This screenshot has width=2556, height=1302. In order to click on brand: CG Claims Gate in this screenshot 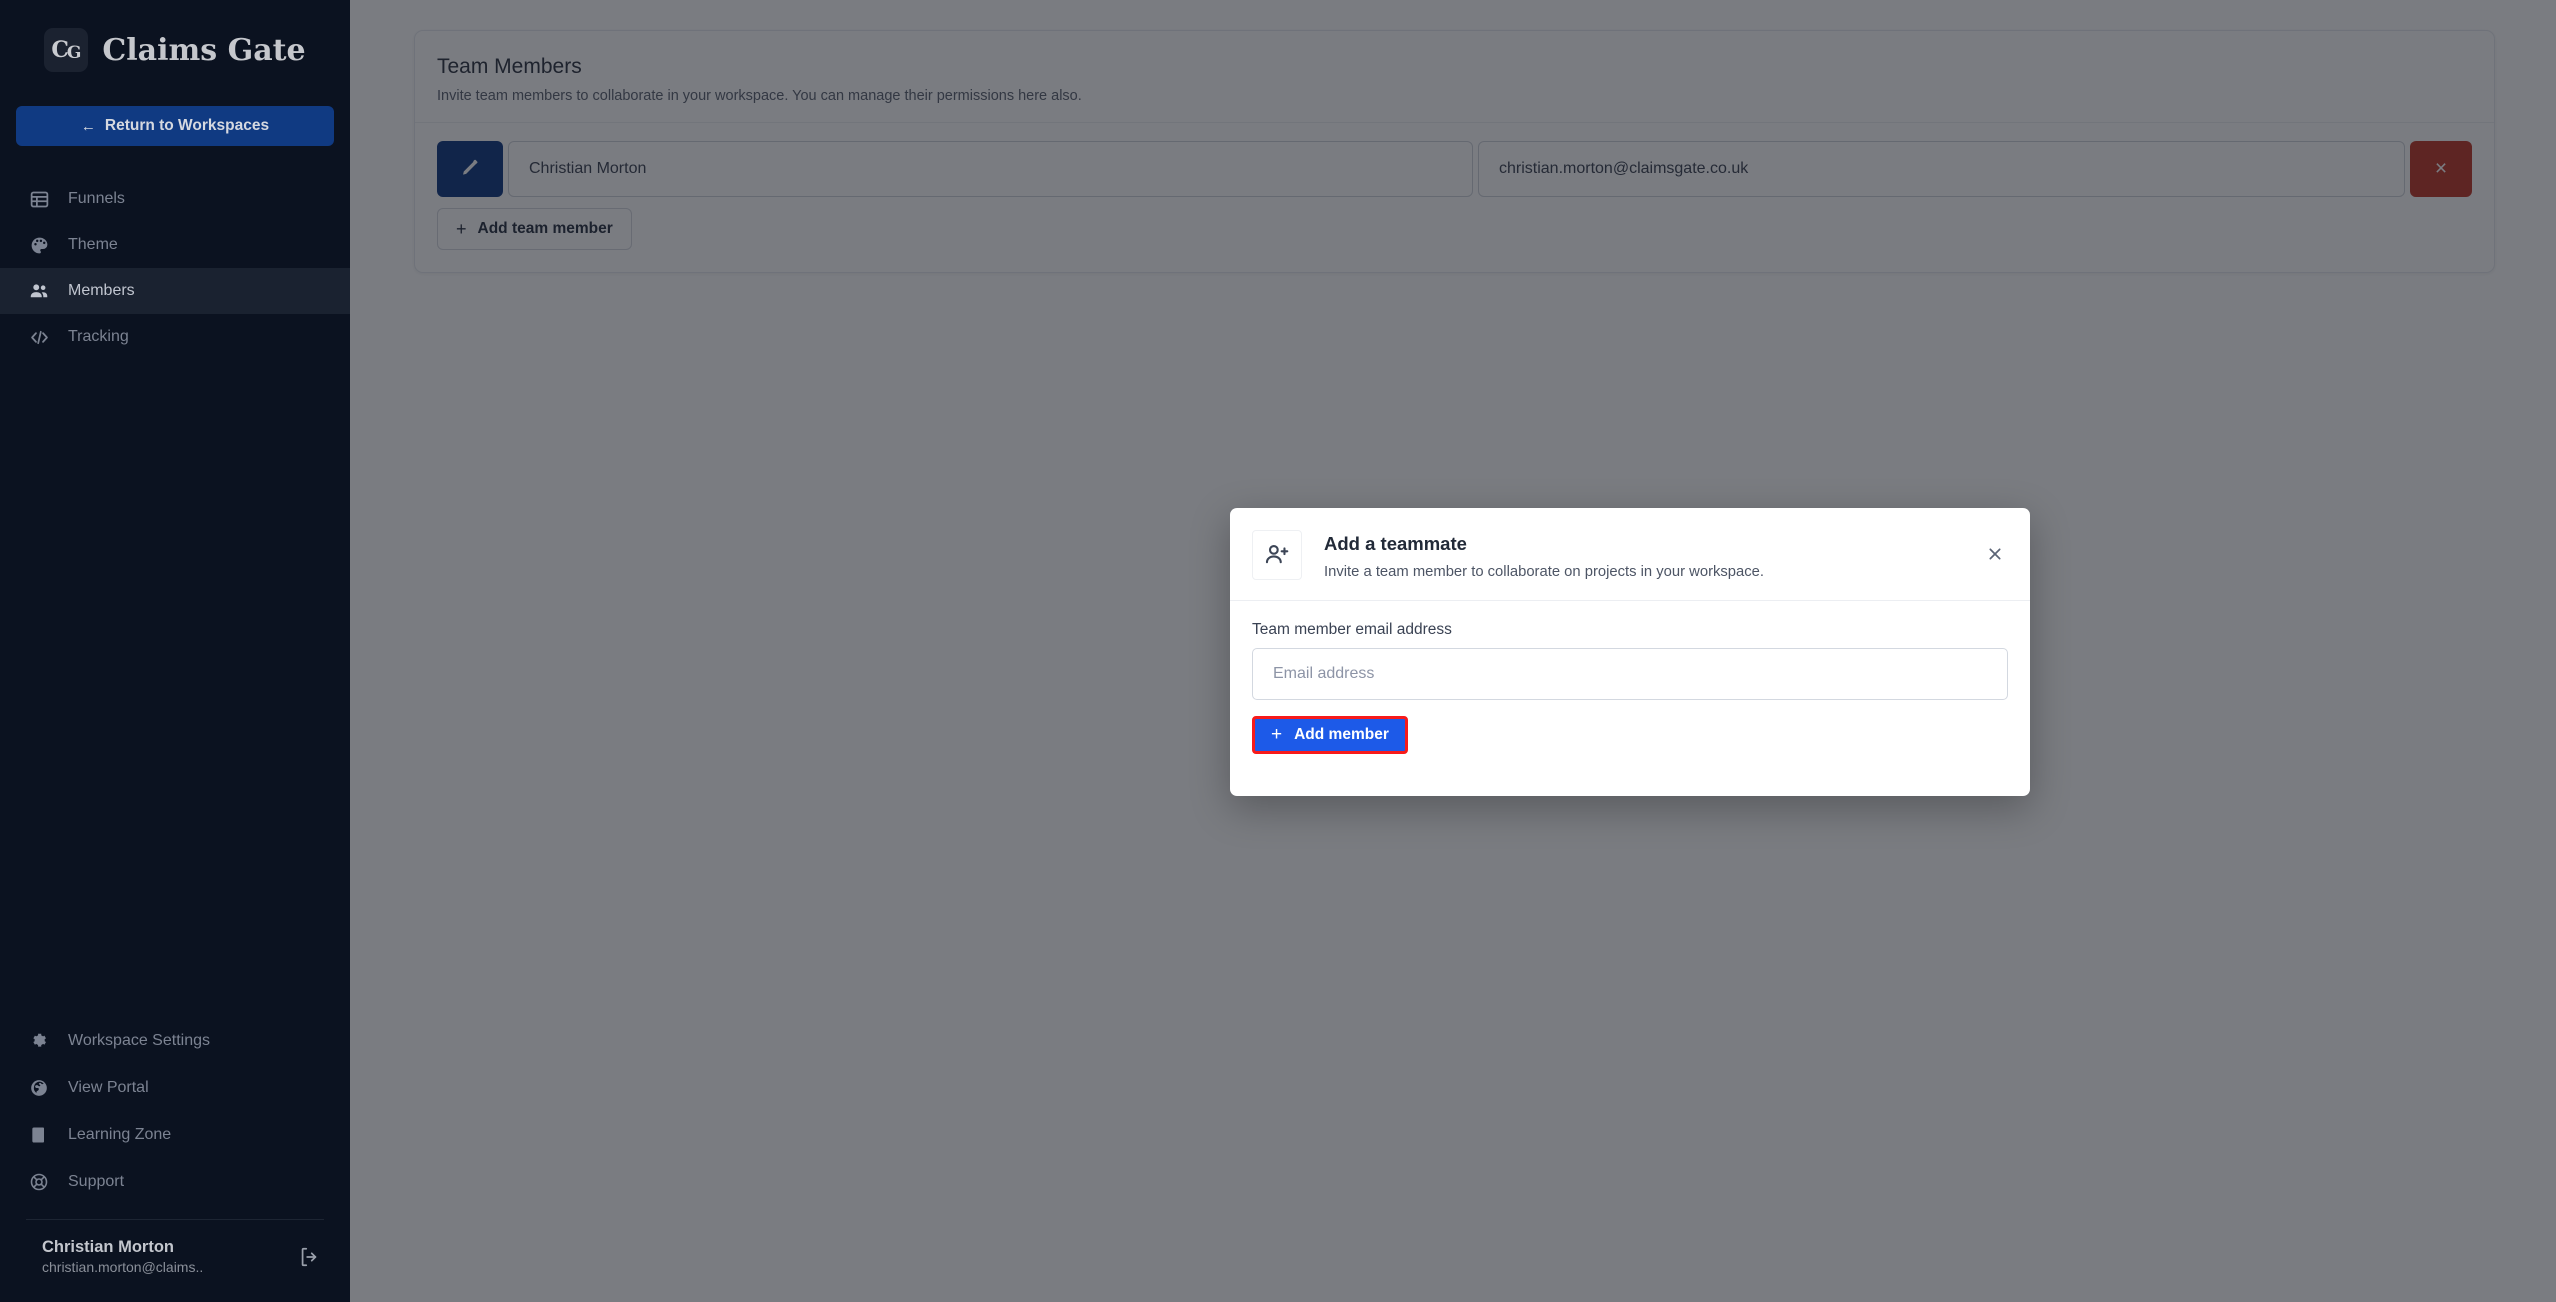, I will do `click(175, 39)`.